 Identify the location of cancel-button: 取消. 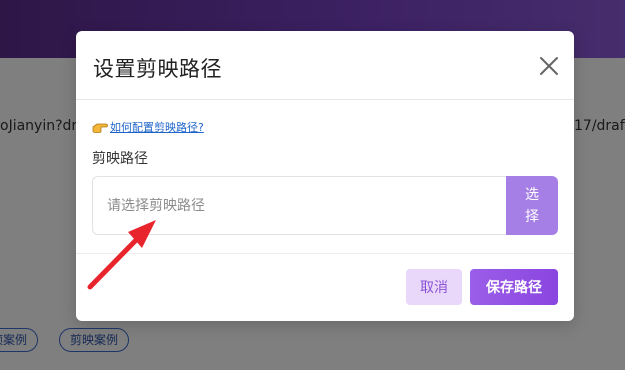
(434, 287).